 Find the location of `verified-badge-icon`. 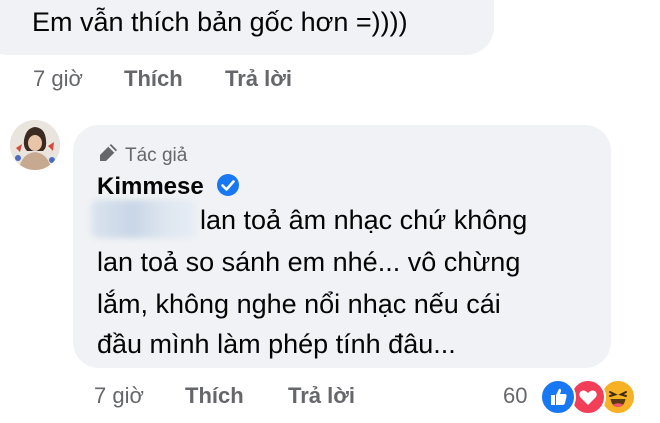

verified-badge-icon is located at coordinates (228, 185).